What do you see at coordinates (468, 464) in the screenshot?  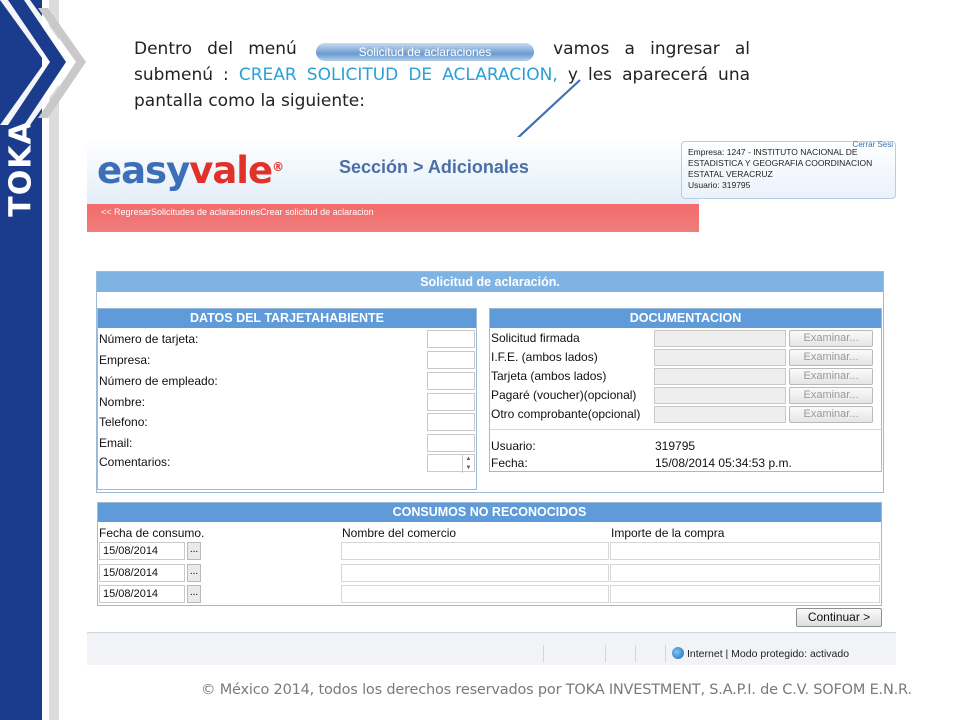 I see `scroll-arrows-icon: ▲ ▼` at bounding box center [468, 464].